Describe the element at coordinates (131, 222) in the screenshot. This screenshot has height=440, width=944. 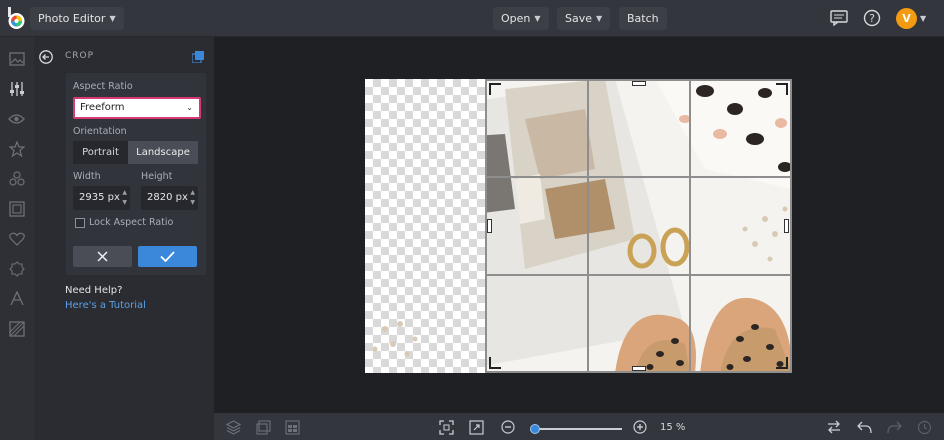
I see `lock-aspect-label: Lock Aspect Ratio` at that location.